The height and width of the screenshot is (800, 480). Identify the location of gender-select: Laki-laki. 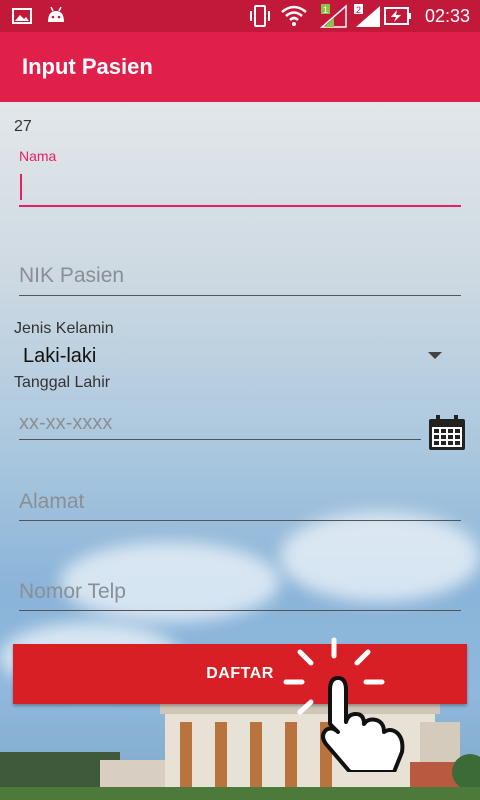
(59, 356).